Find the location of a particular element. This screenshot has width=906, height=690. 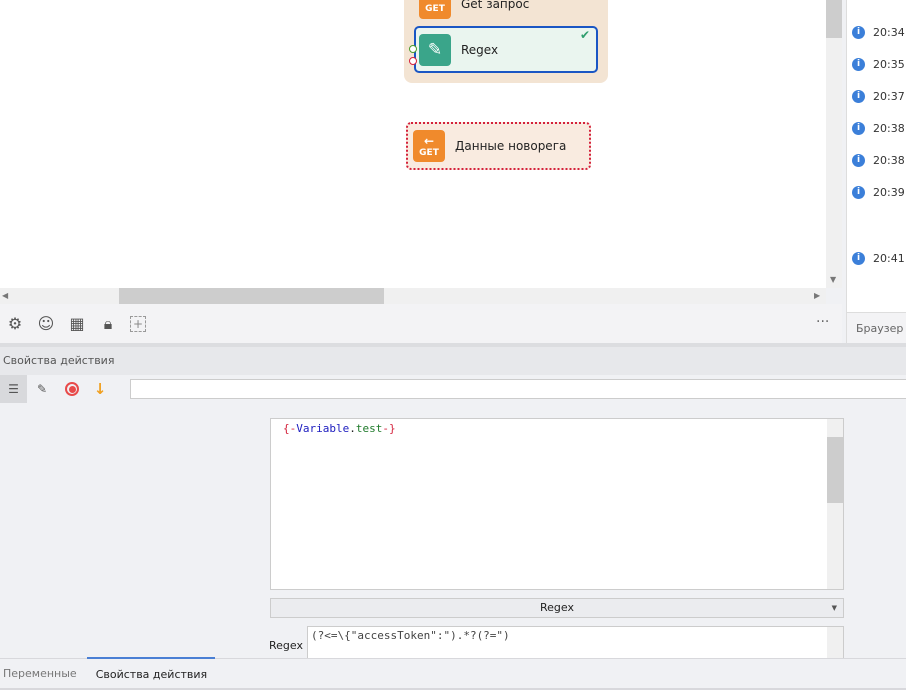

regex-input: (?<=\{"accessToken":").*?(?=") is located at coordinates (575, 642).